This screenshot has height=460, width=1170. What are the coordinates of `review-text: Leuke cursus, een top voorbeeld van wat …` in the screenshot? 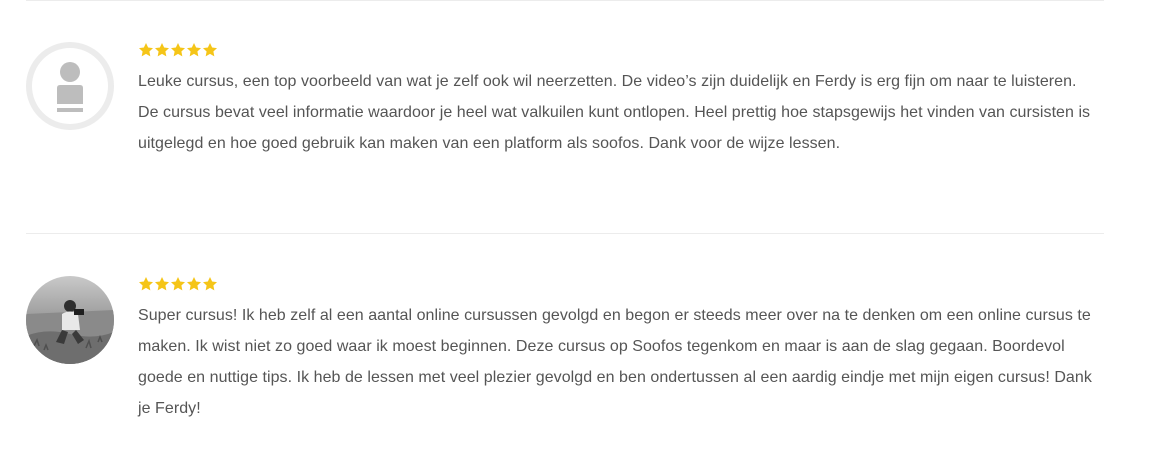 It's located at (614, 112).